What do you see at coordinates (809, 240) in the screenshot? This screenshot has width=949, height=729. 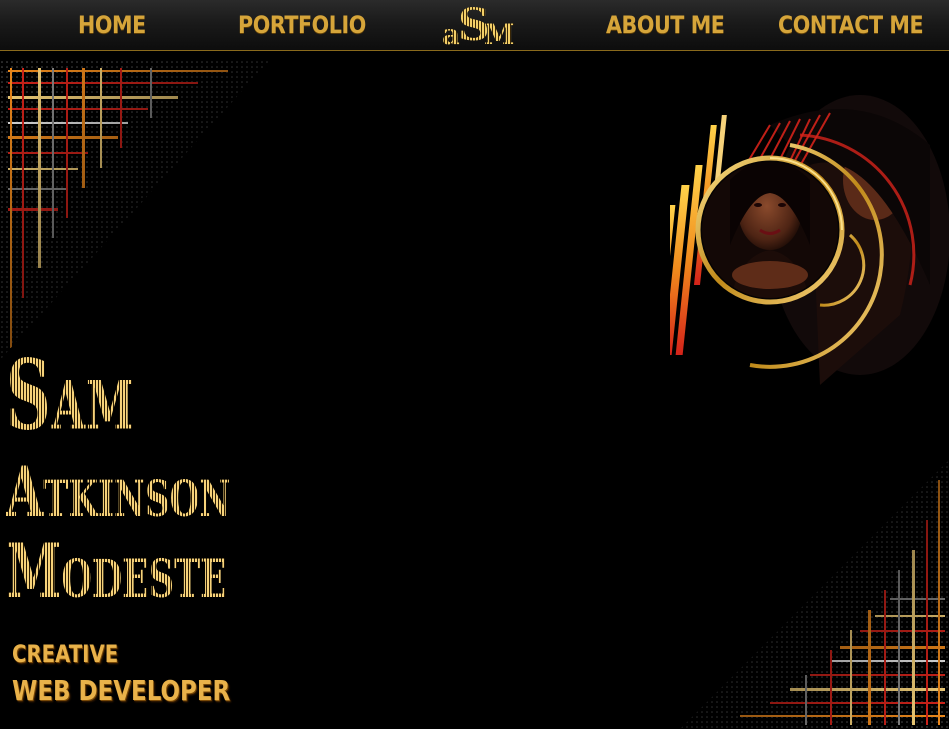 I see `profile-photo` at bounding box center [809, 240].